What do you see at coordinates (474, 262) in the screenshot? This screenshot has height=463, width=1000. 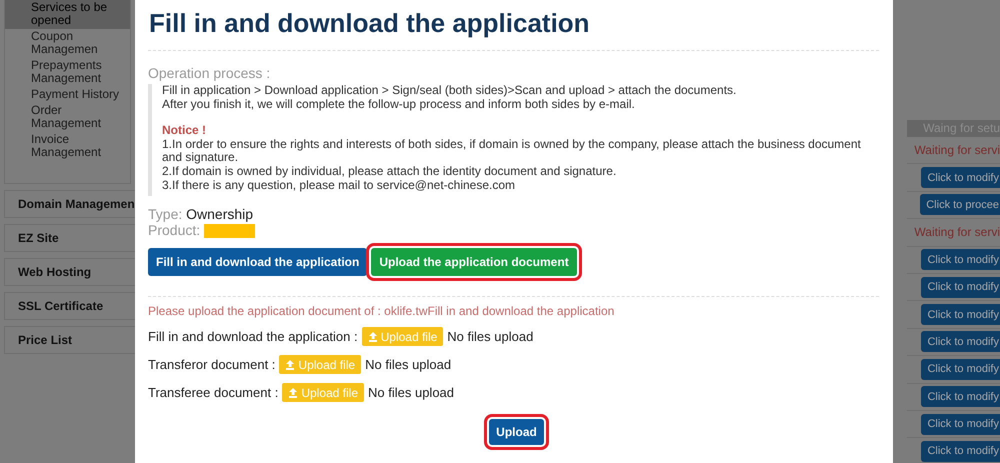 I see `action-button: Upload the application document` at bounding box center [474, 262].